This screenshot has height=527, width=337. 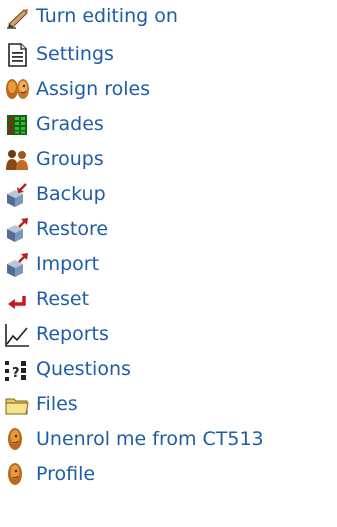 I want to click on grades-label: Grades, so click(x=70, y=124).